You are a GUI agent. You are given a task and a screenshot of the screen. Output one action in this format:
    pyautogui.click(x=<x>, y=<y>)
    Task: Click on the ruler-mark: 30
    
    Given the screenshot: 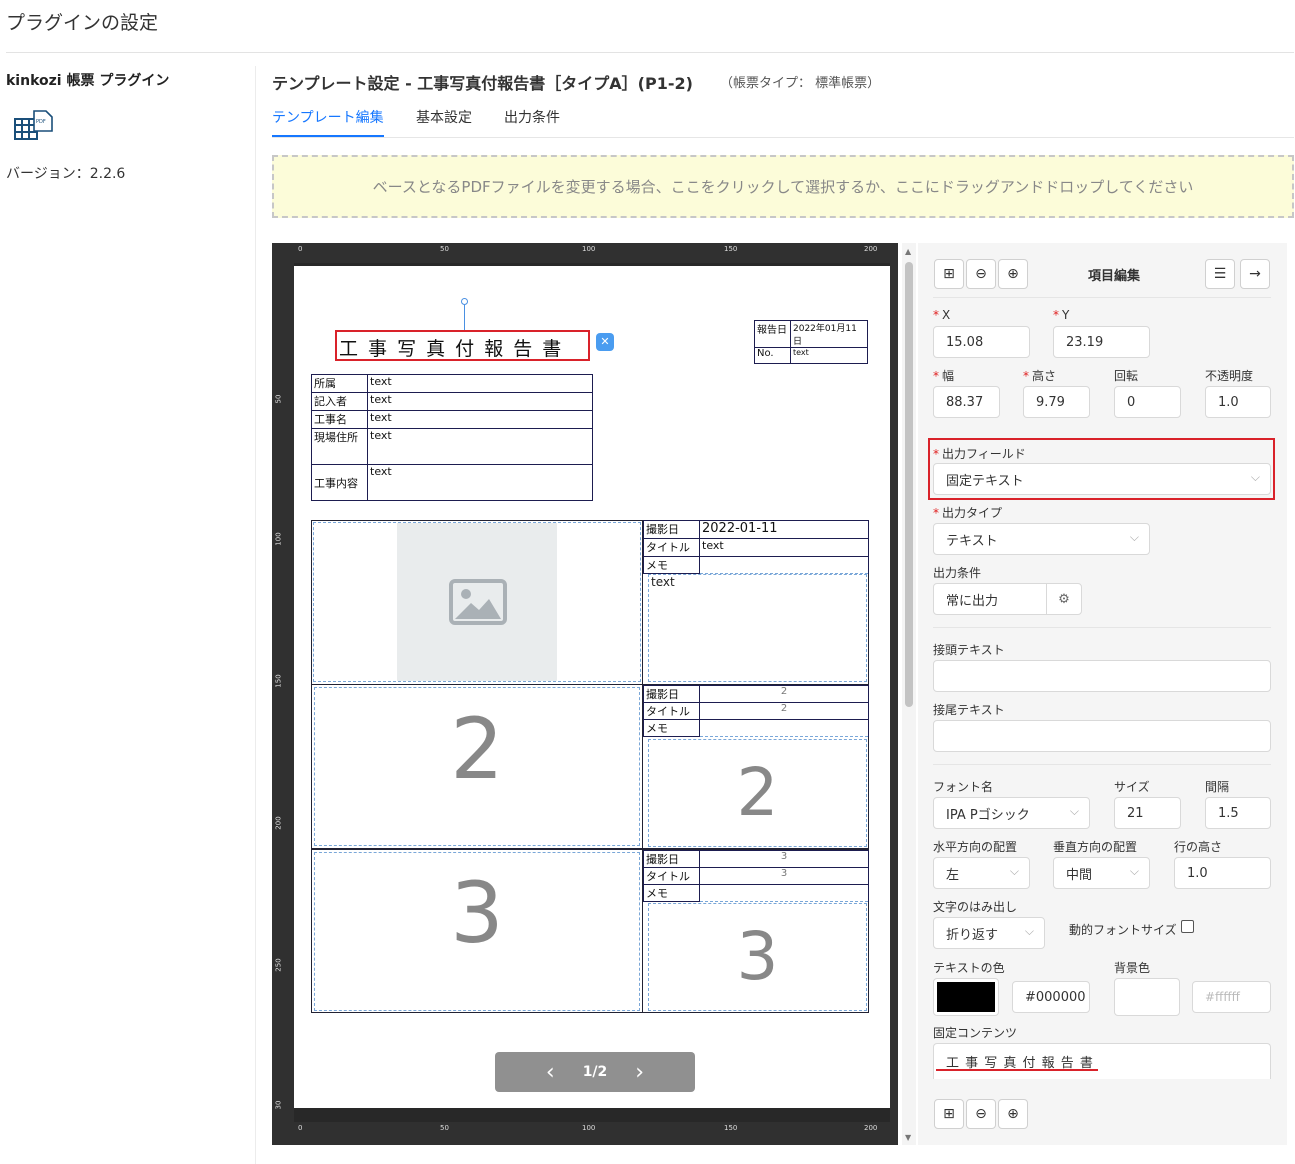 What is the action you would take?
    pyautogui.click(x=278, y=1105)
    